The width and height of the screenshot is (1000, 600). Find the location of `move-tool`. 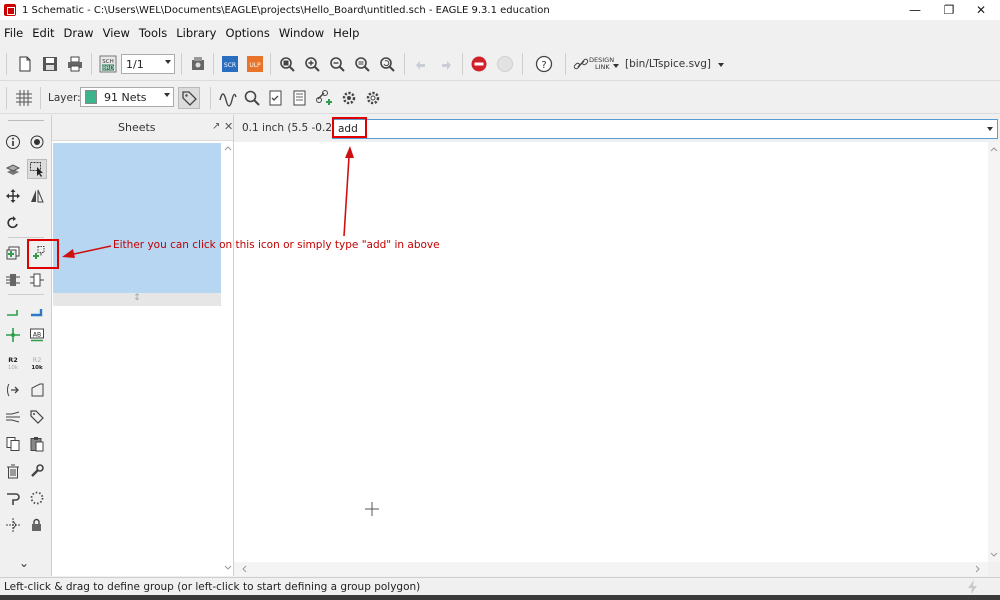

move-tool is located at coordinates (13, 196).